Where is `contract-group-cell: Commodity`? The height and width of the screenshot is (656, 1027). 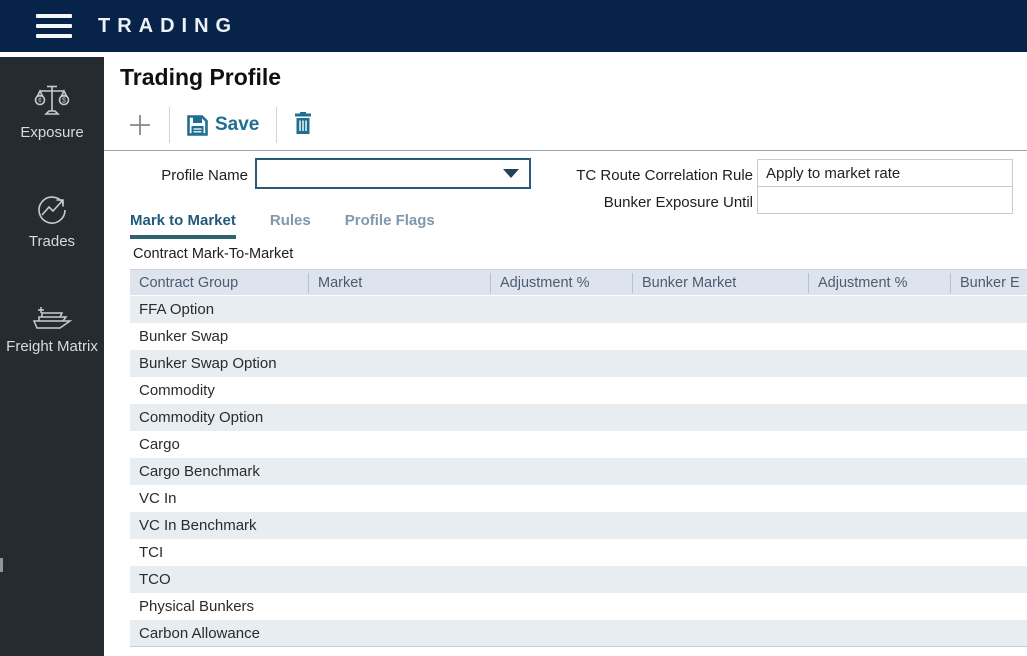 contract-group-cell: Commodity is located at coordinates (177, 390).